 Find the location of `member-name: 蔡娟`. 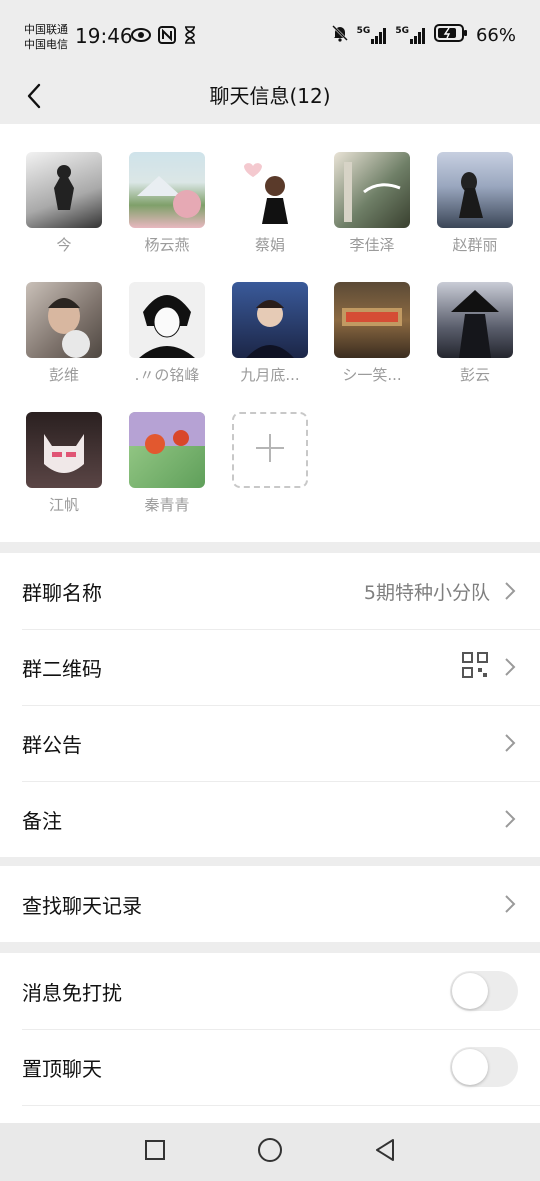

member-name: 蔡娟 is located at coordinates (269, 245).